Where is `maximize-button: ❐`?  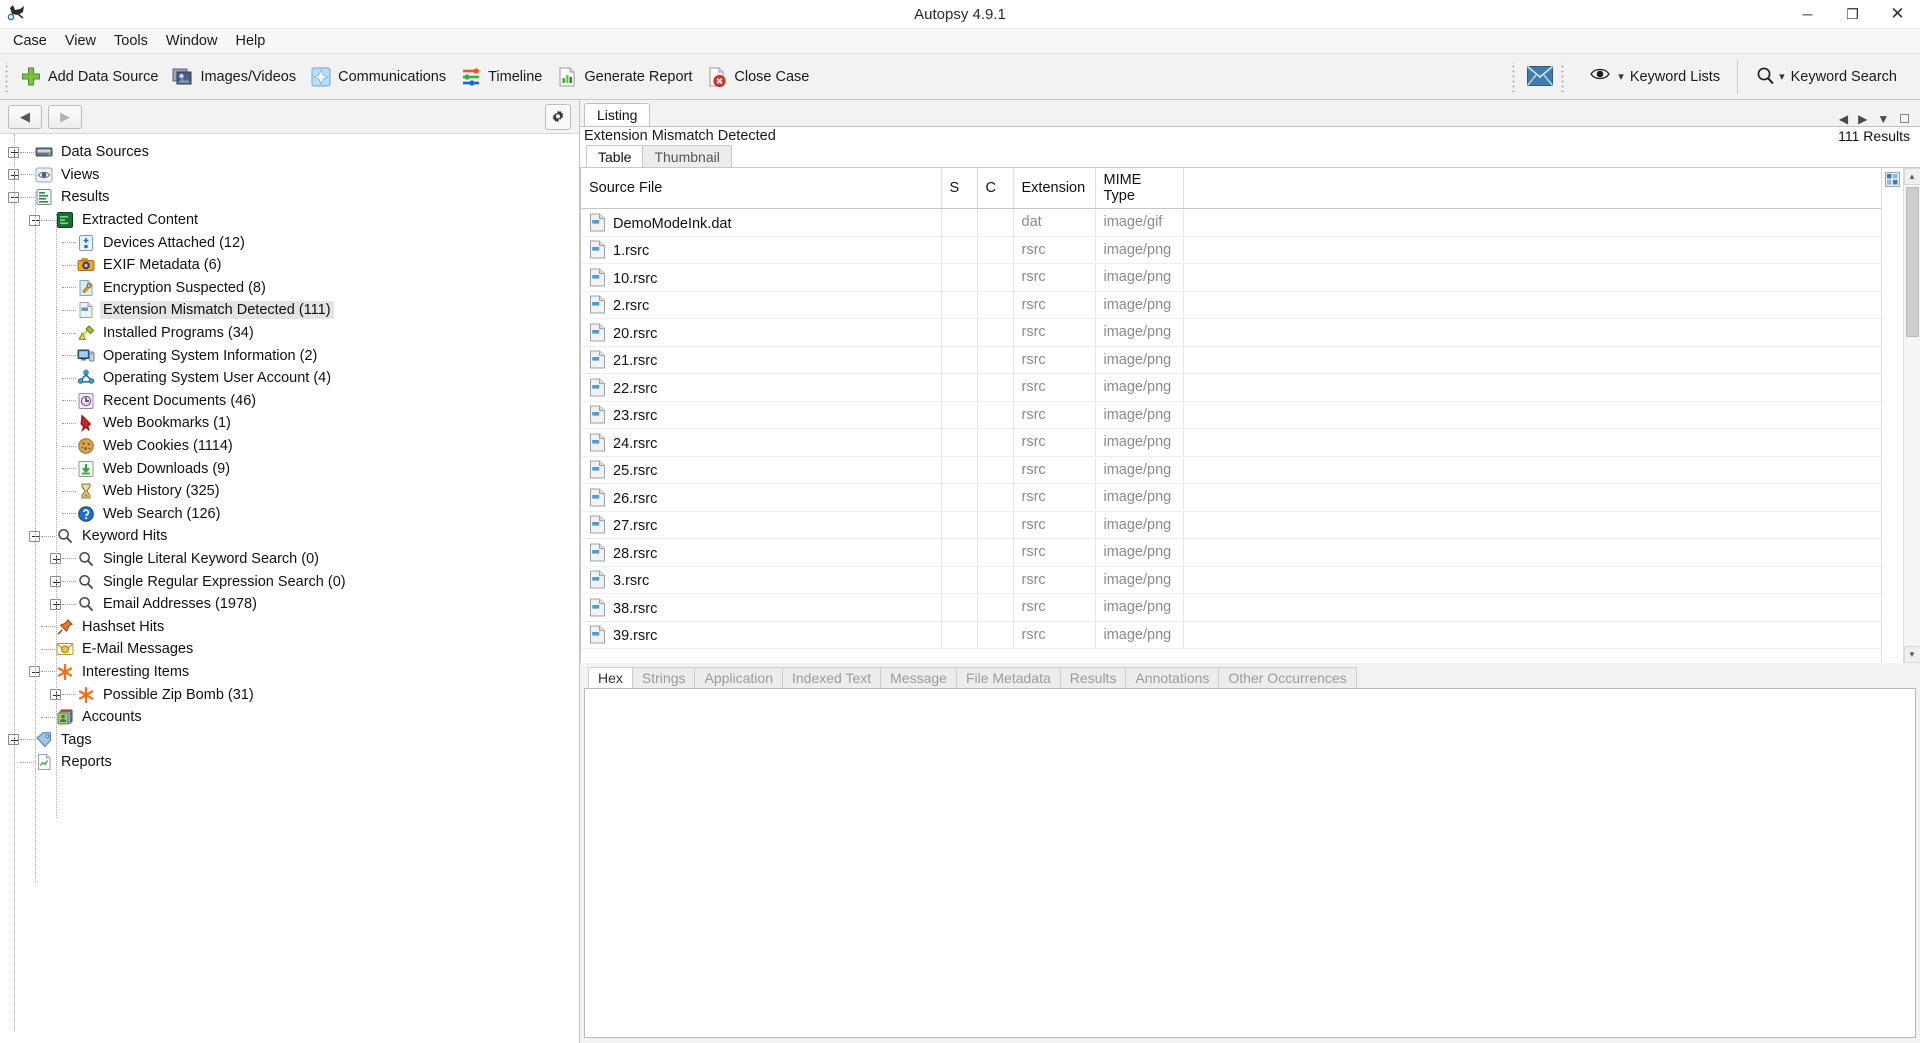 maximize-button: ❐ is located at coordinates (1852, 14).